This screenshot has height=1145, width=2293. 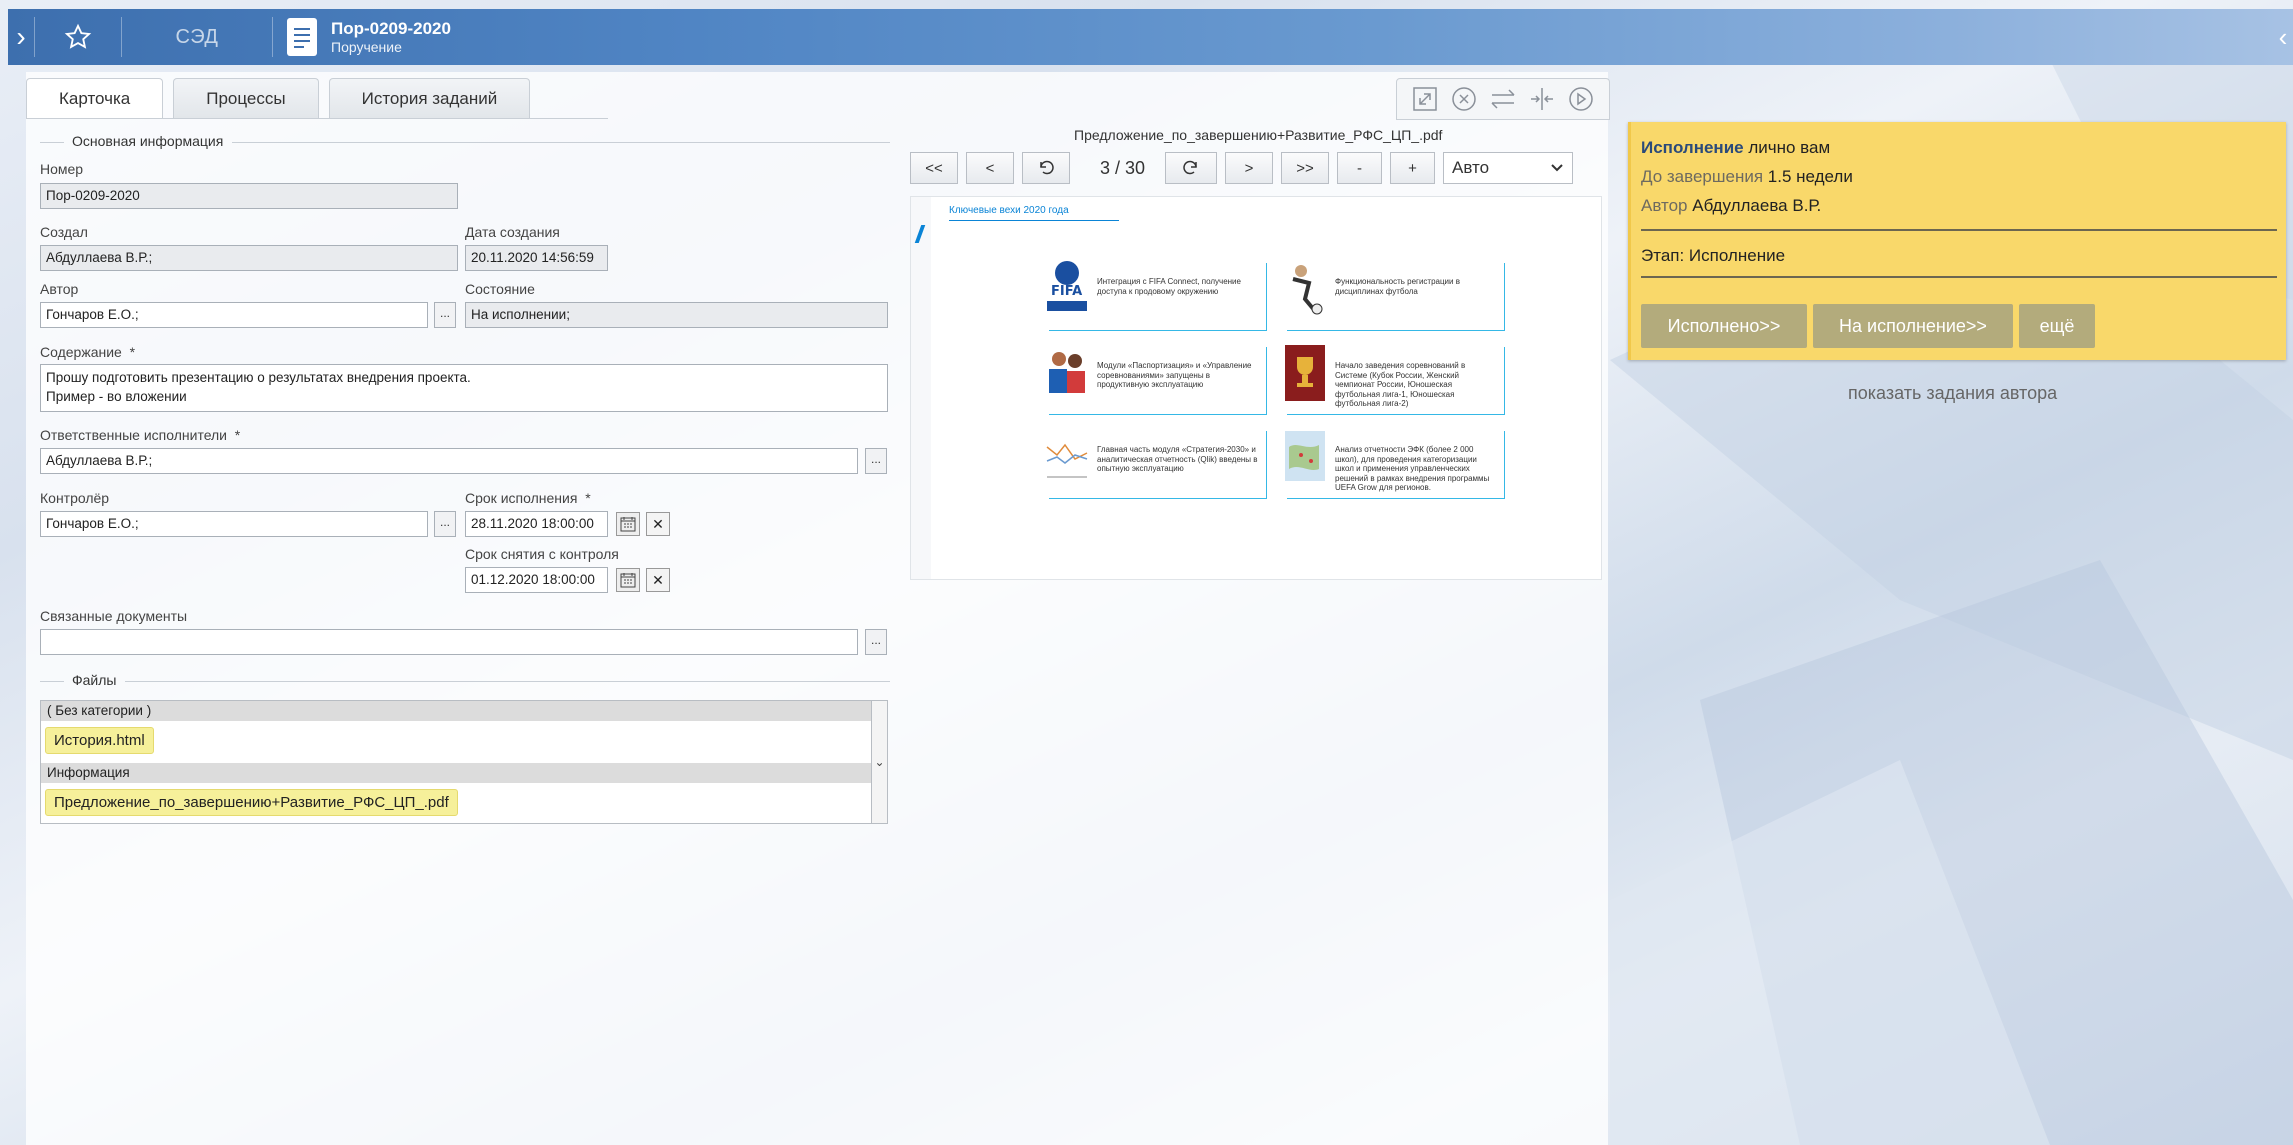 What do you see at coordinates (246, 98) in the screenshot?
I see `tab-processes: Процессы` at bounding box center [246, 98].